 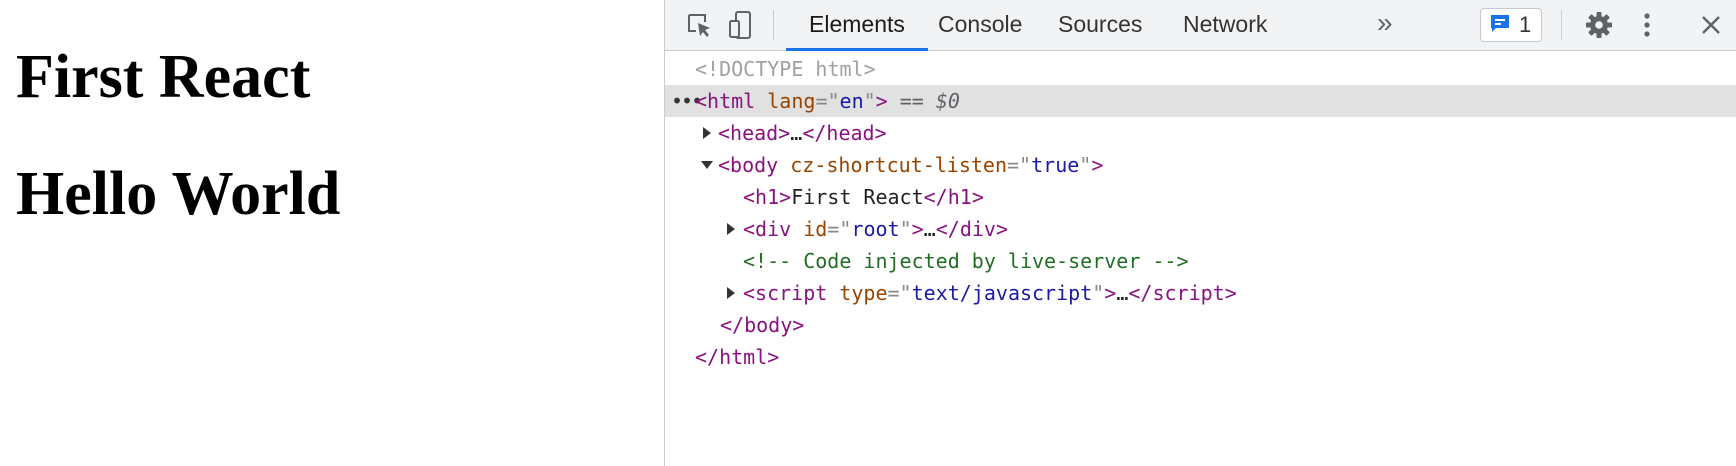 What do you see at coordinates (1225, 25) in the screenshot?
I see `tab-network: Network` at bounding box center [1225, 25].